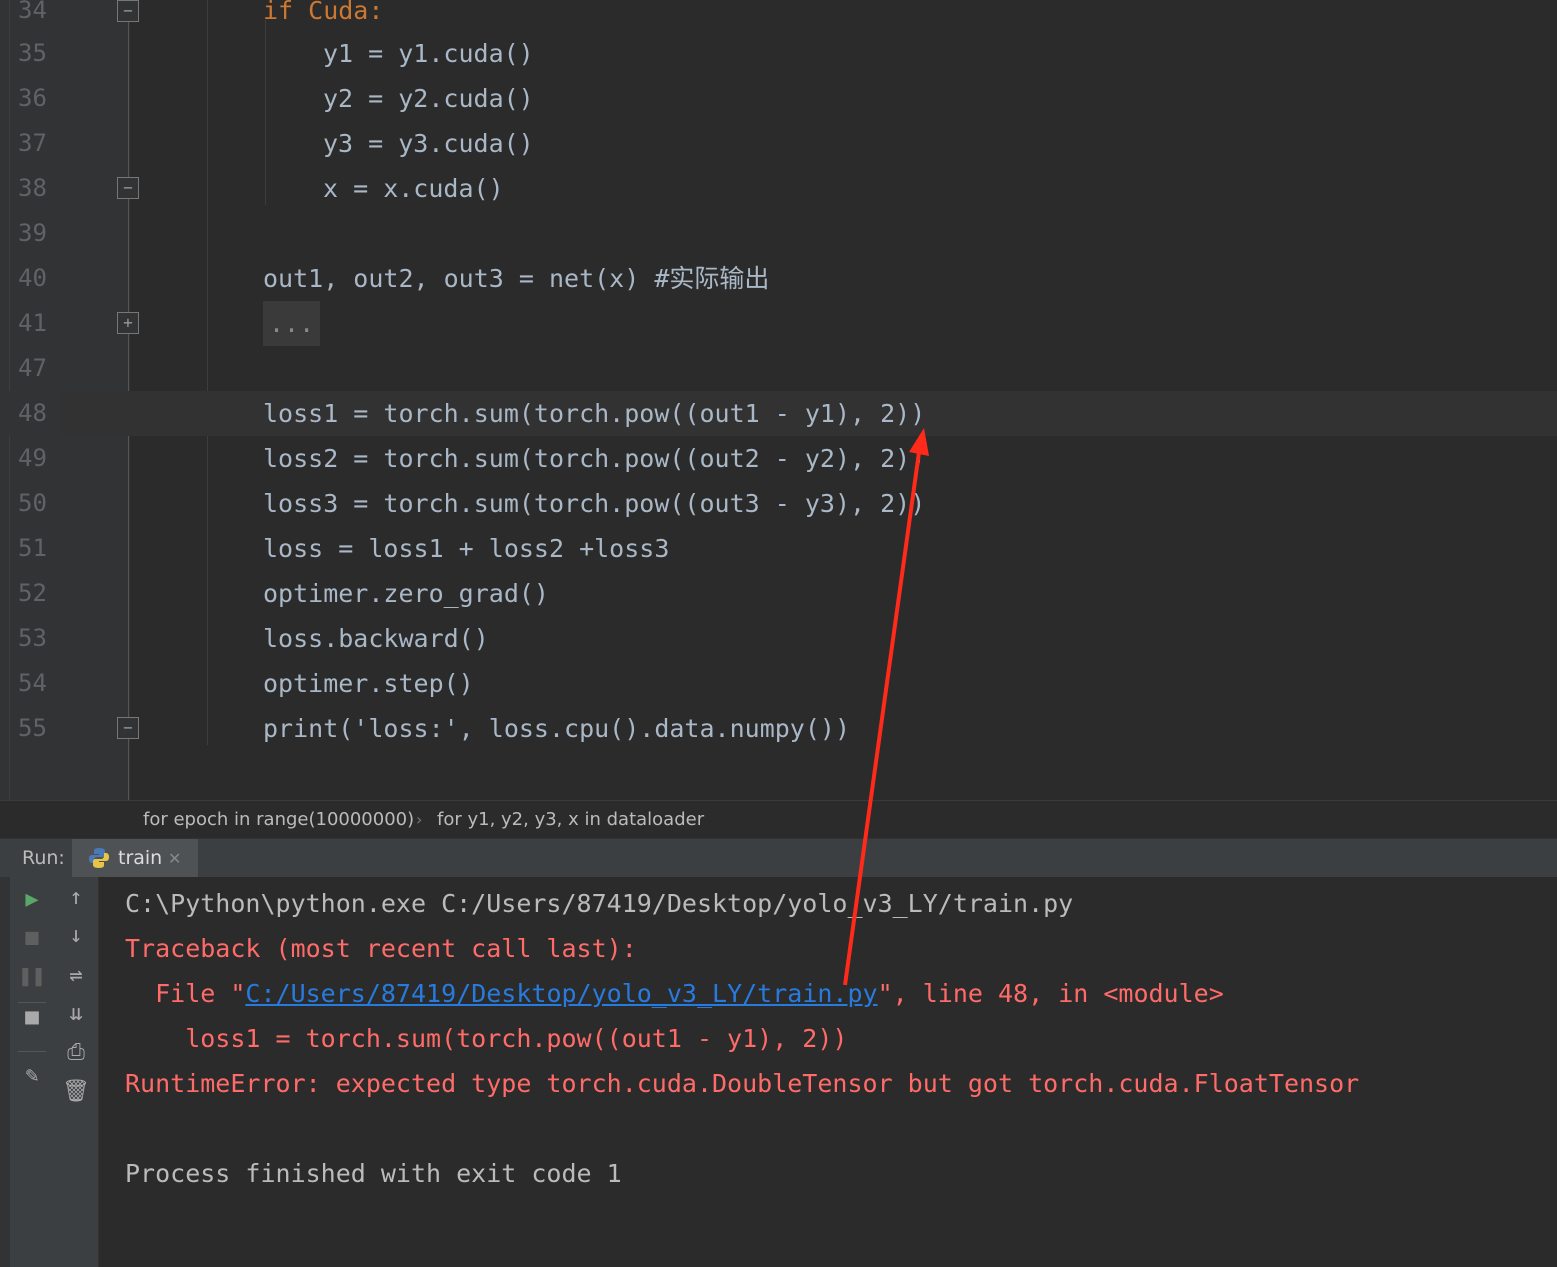 The width and height of the screenshot is (1557, 1267). Describe the element at coordinates (30, 188) in the screenshot. I see `line-number: 38` at that location.